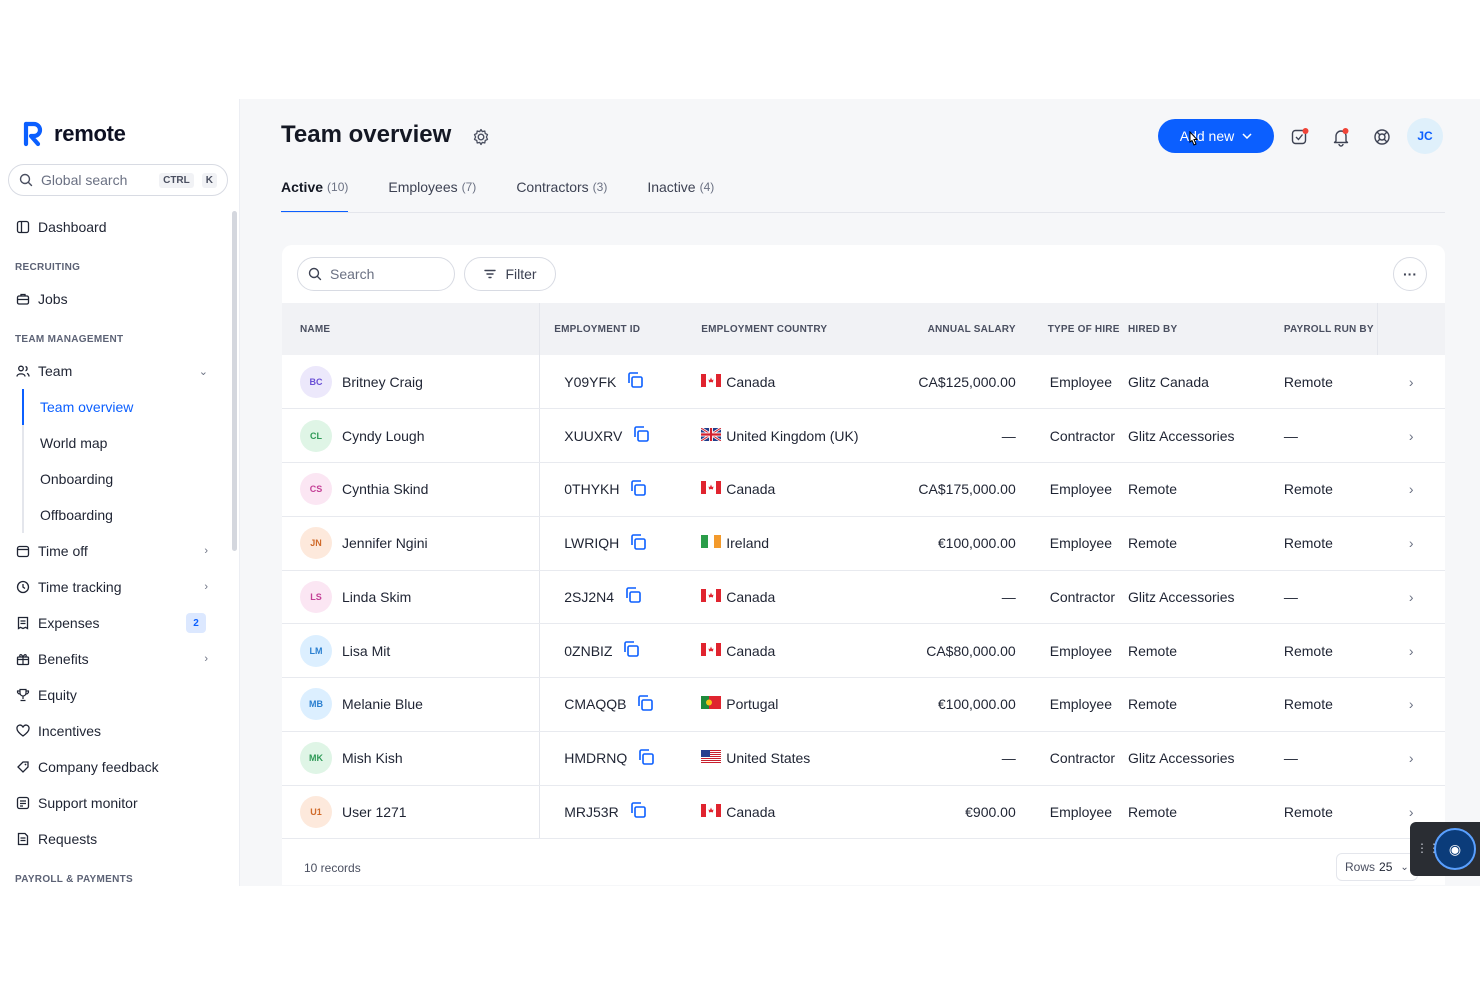  What do you see at coordinates (1377, 867) in the screenshot?
I see `rows-per-page-select: Rows 25 ⌄` at bounding box center [1377, 867].